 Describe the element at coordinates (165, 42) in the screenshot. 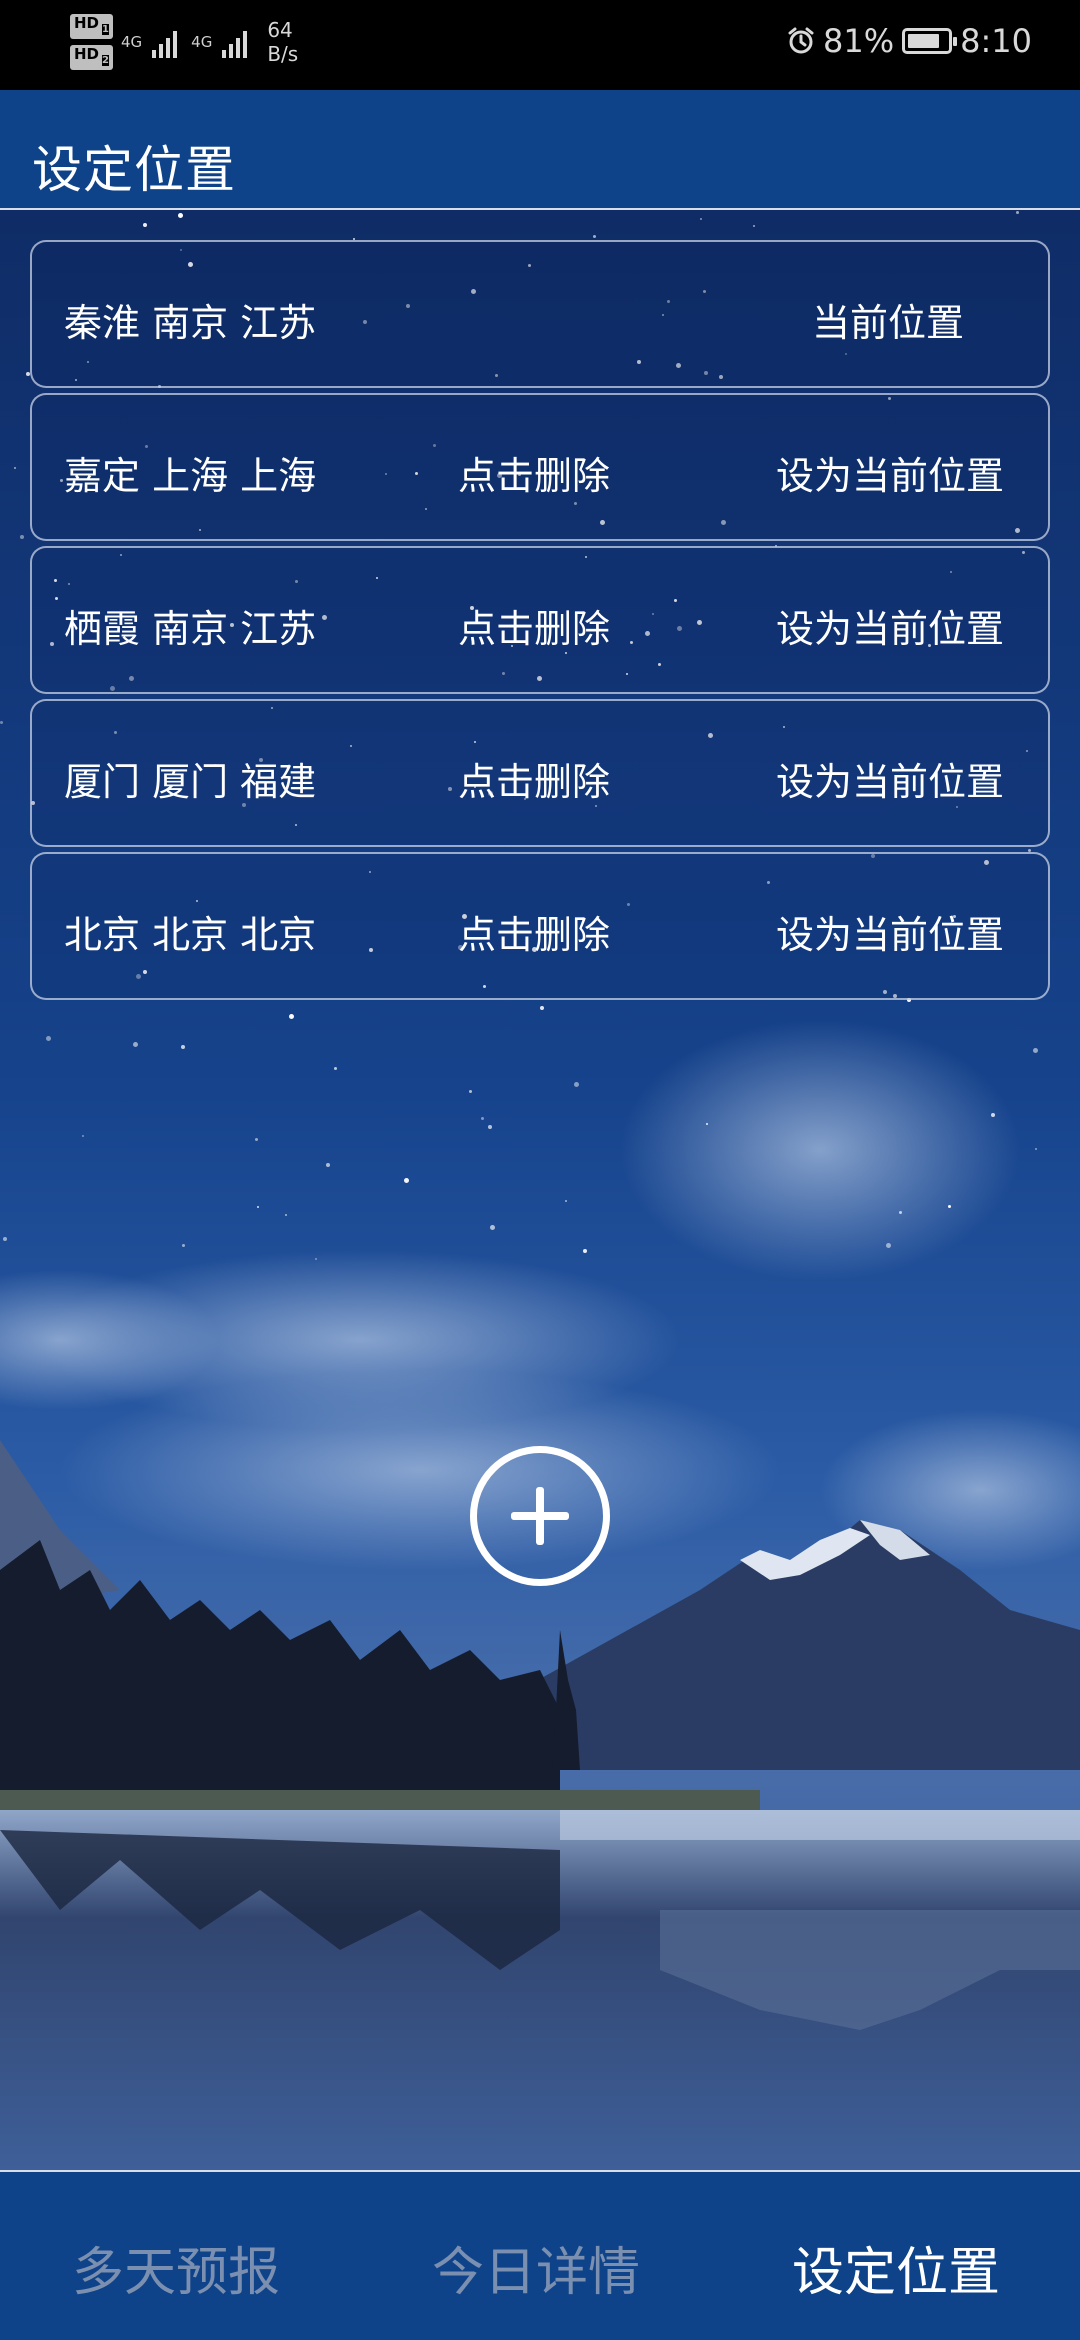

I see `signal-icon` at that location.